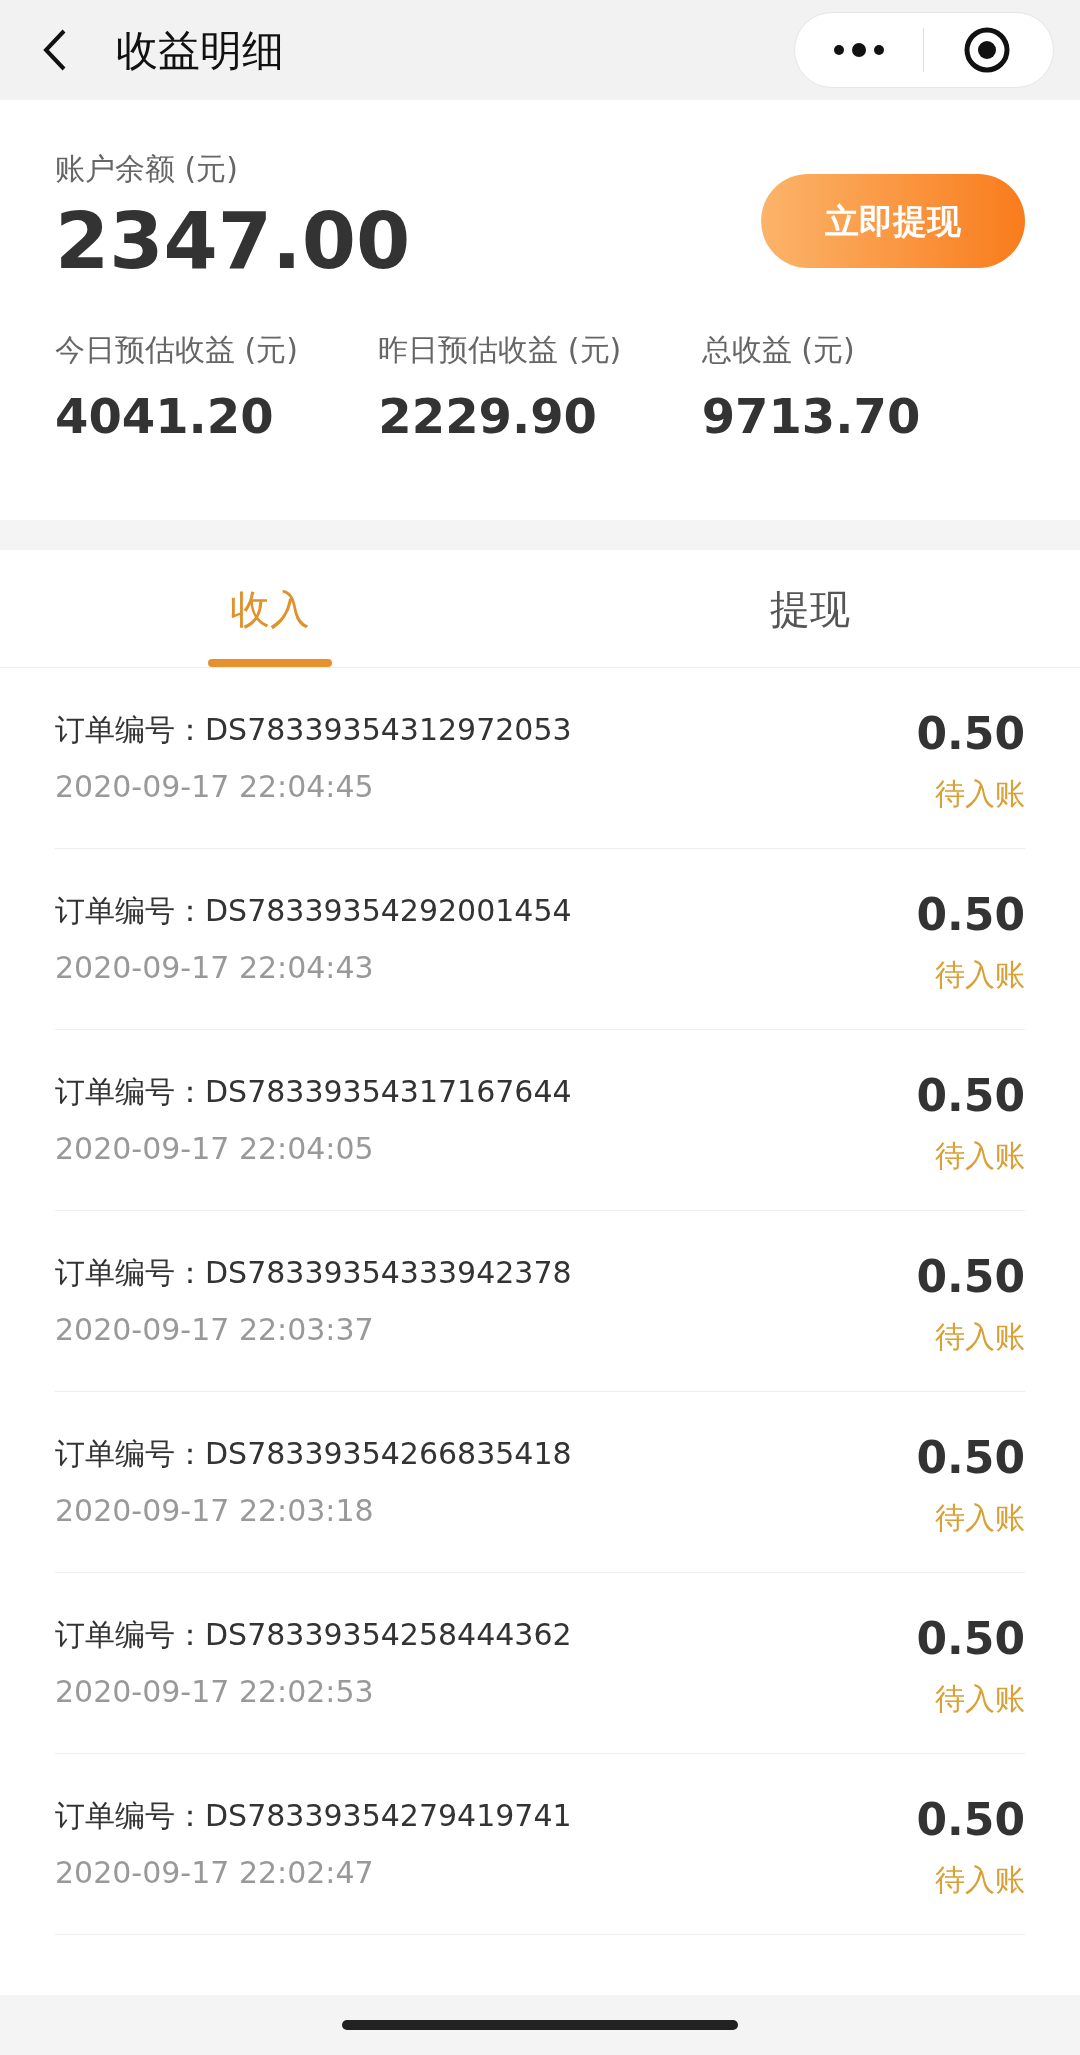 The height and width of the screenshot is (2055, 1080). I want to click on order-number: 订单编号：DS78339354292001454, so click(313, 911).